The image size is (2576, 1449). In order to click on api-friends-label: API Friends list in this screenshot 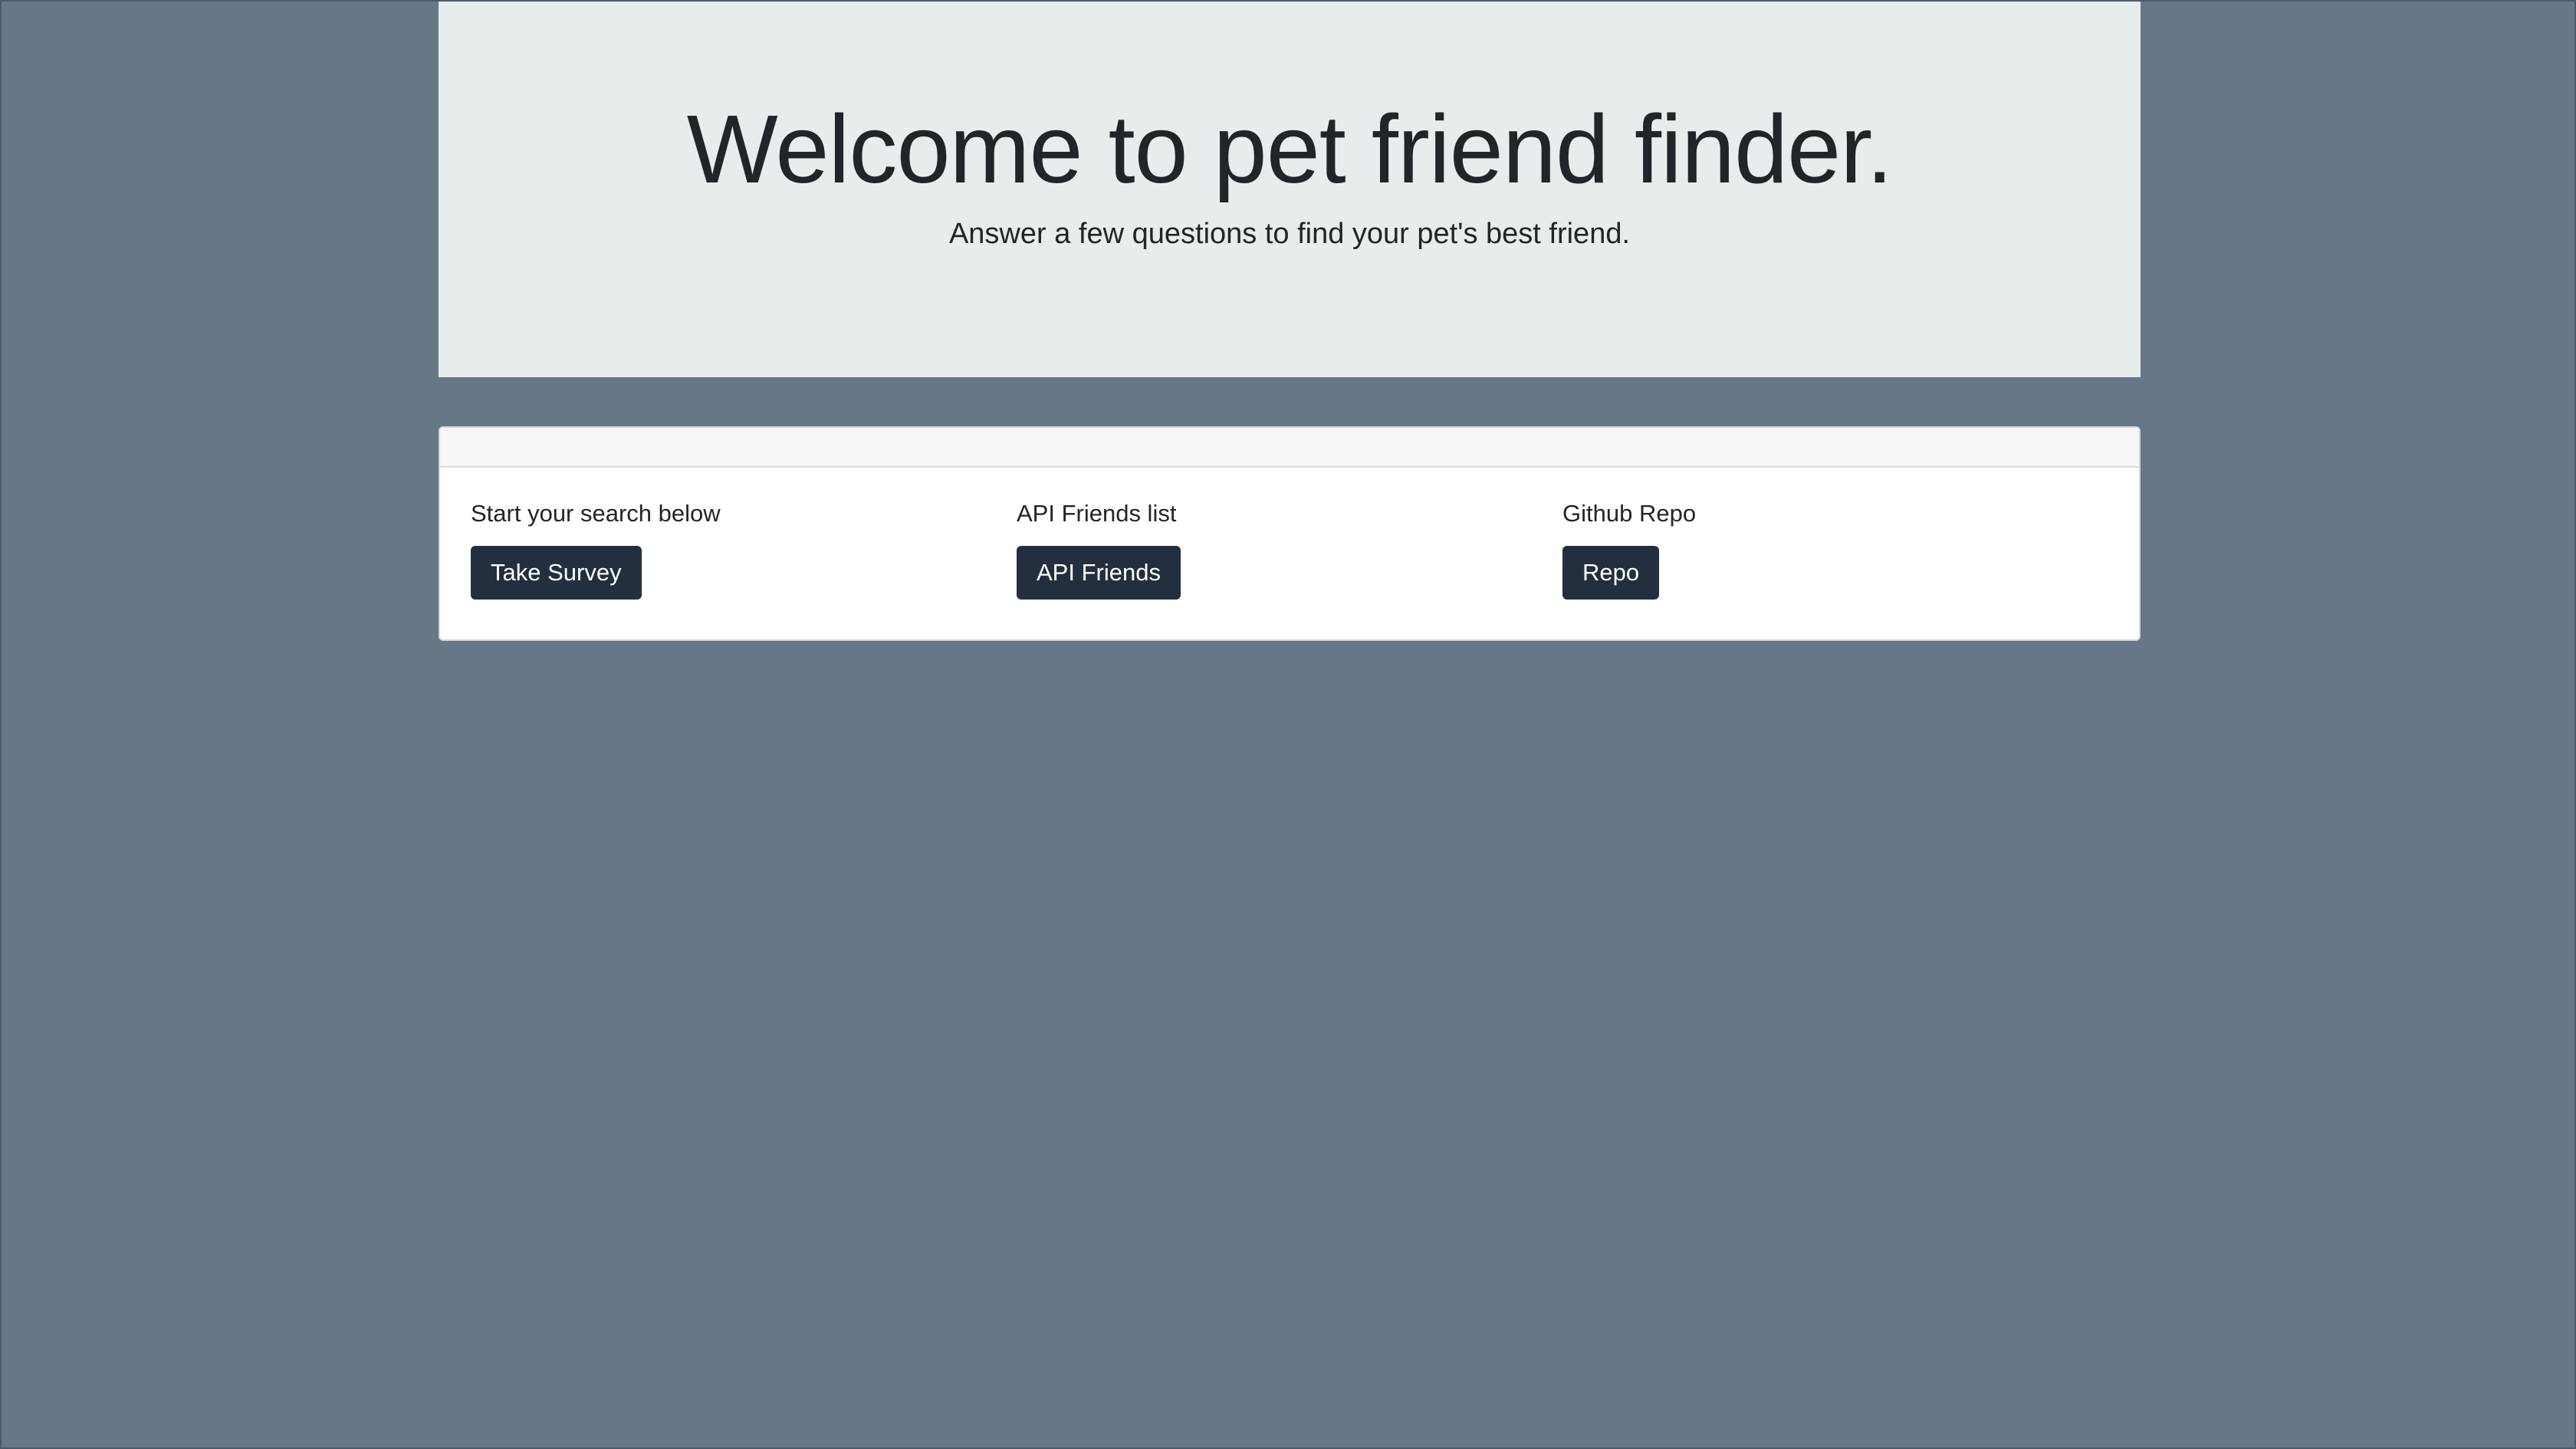, I will do `click(1097, 513)`.